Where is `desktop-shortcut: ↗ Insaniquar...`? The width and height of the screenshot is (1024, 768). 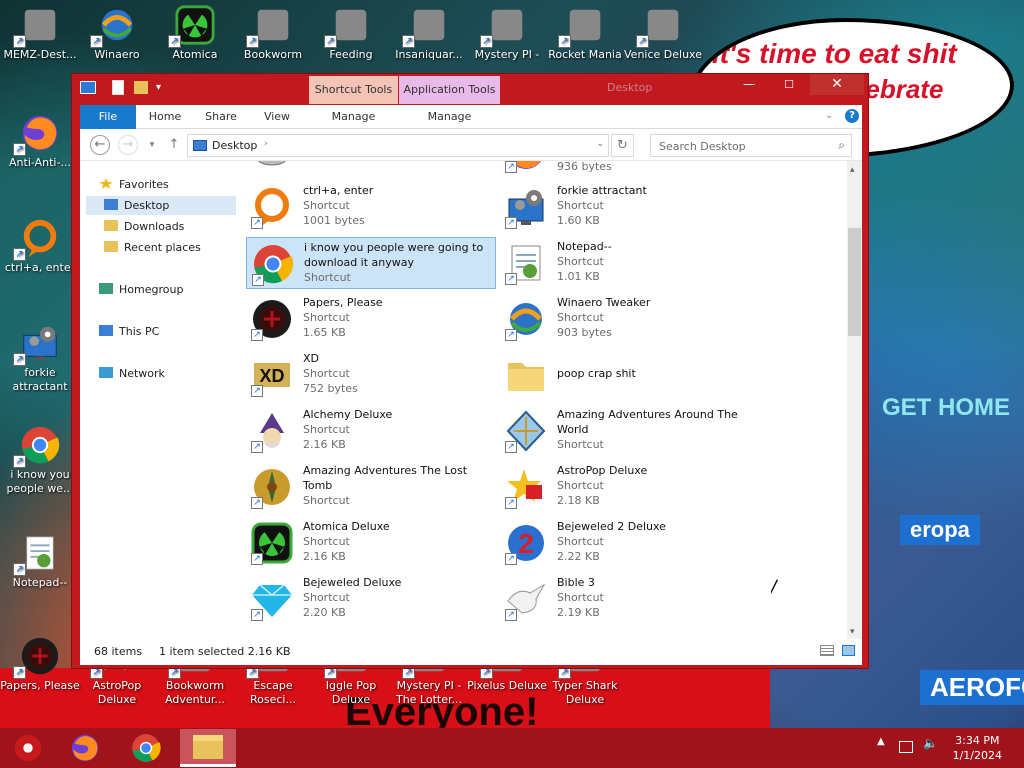 desktop-shortcut: ↗ Insaniquar... is located at coordinates (429, 33).